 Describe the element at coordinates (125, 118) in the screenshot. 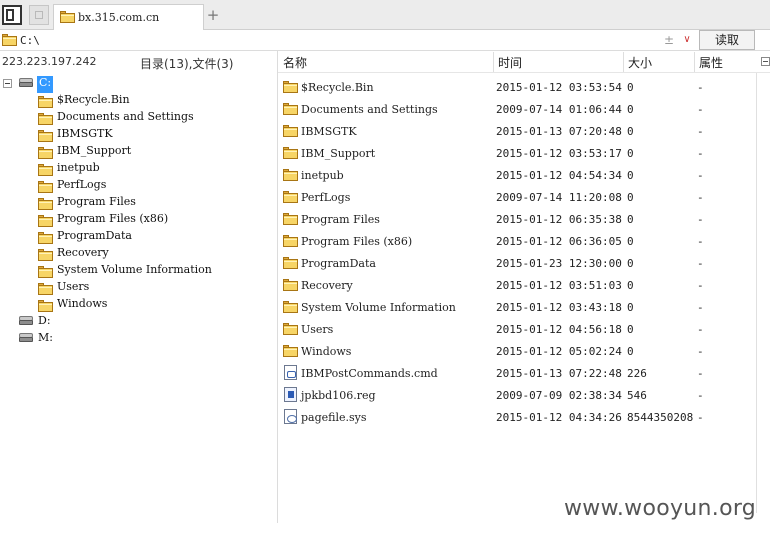

I see `tree-folder-item: Documents and Settings` at that location.